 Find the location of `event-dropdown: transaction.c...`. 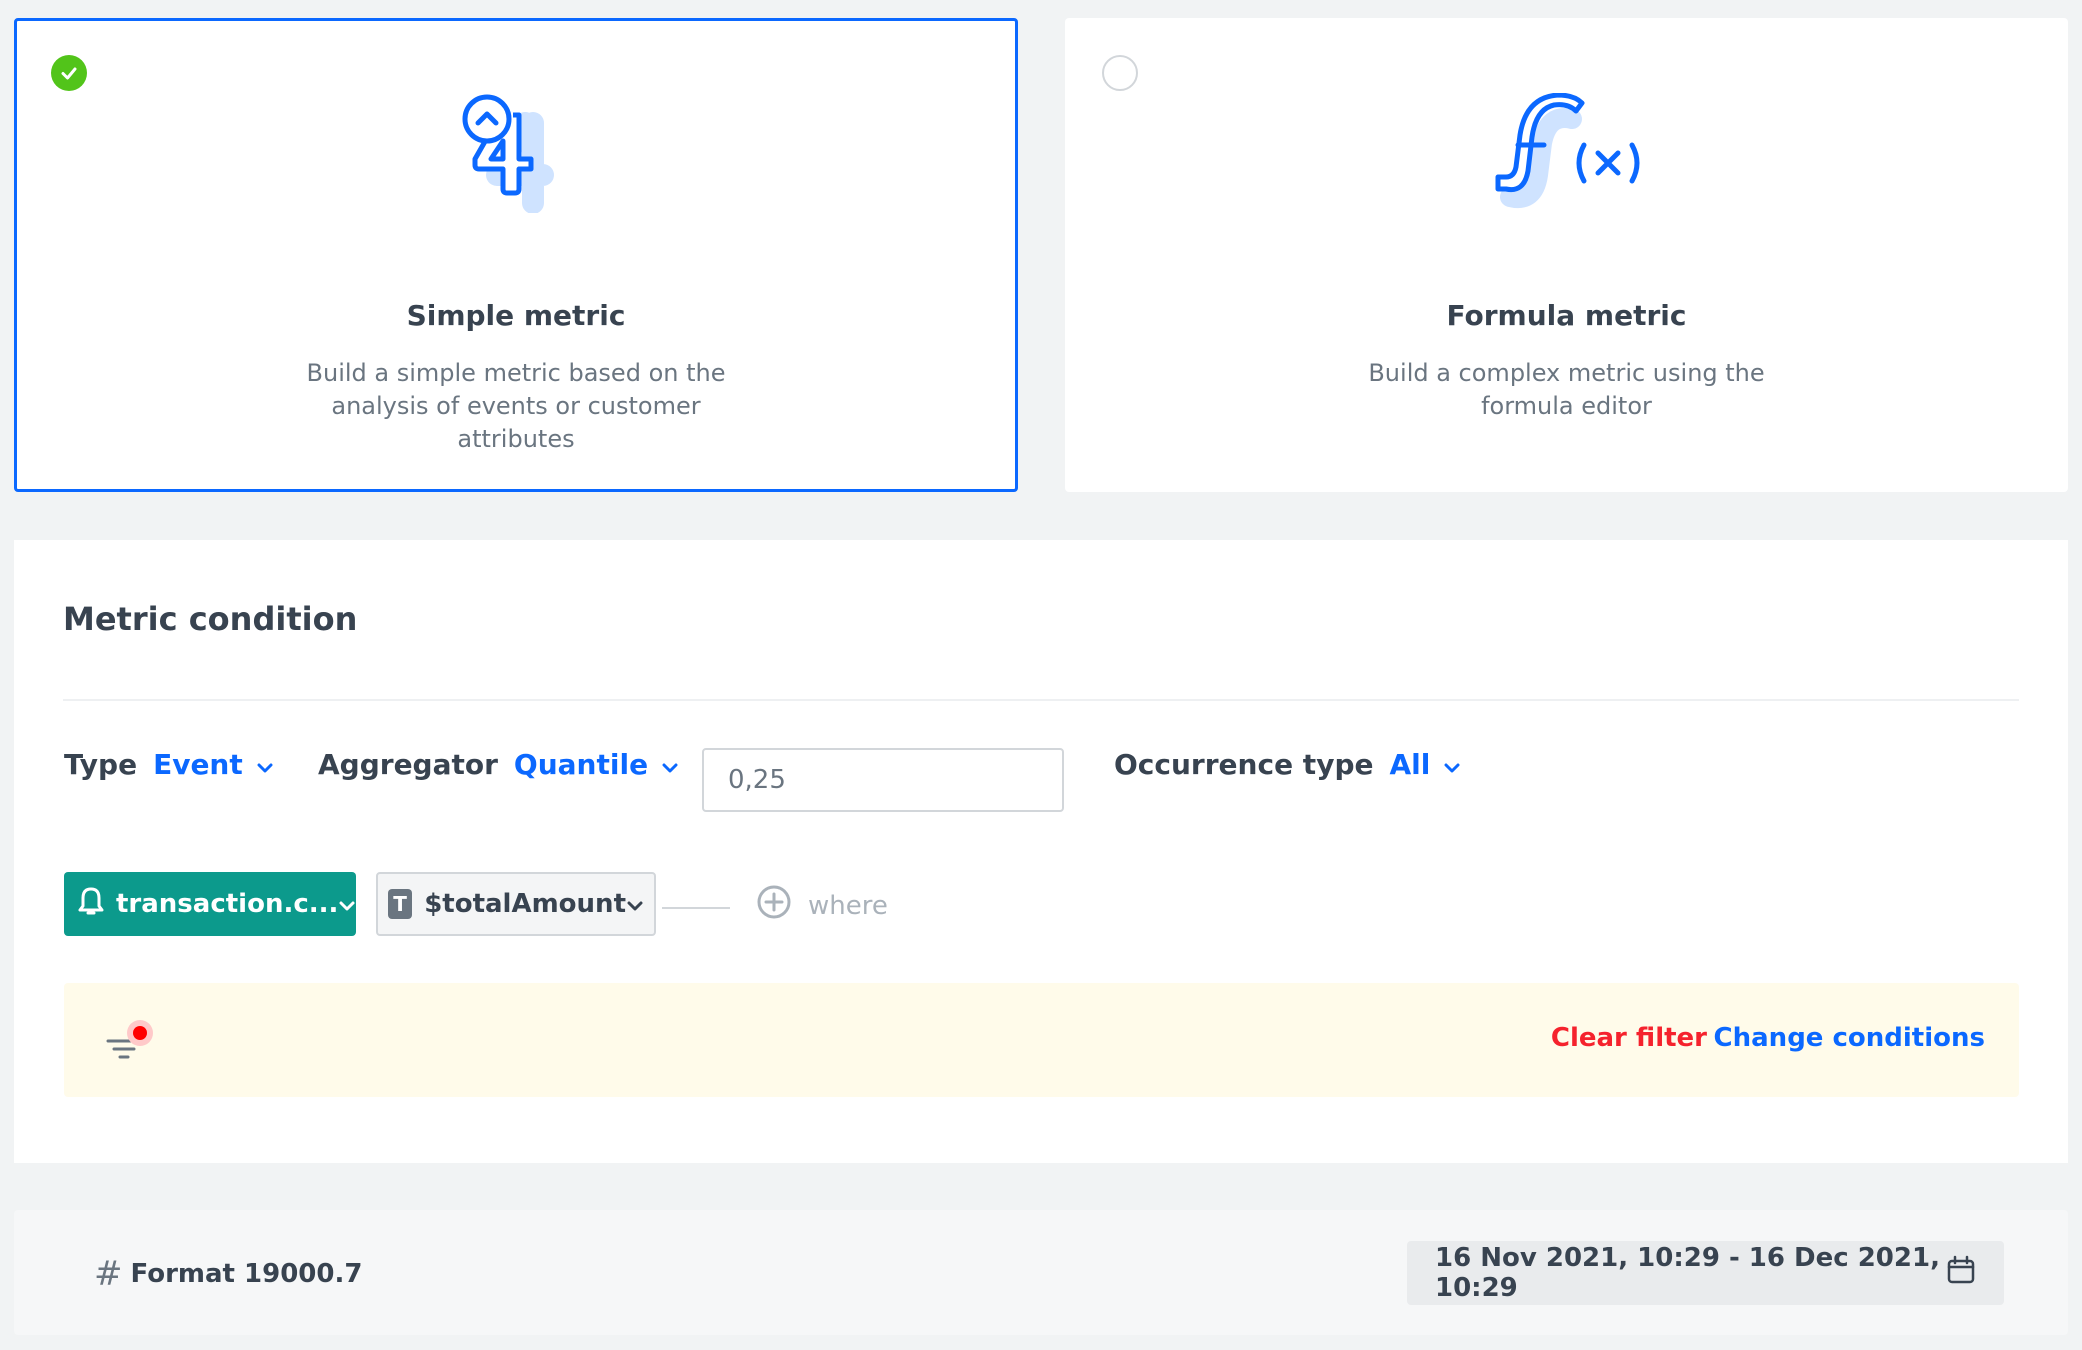

event-dropdown: transaction.c... is located at coordinates (210, 904).